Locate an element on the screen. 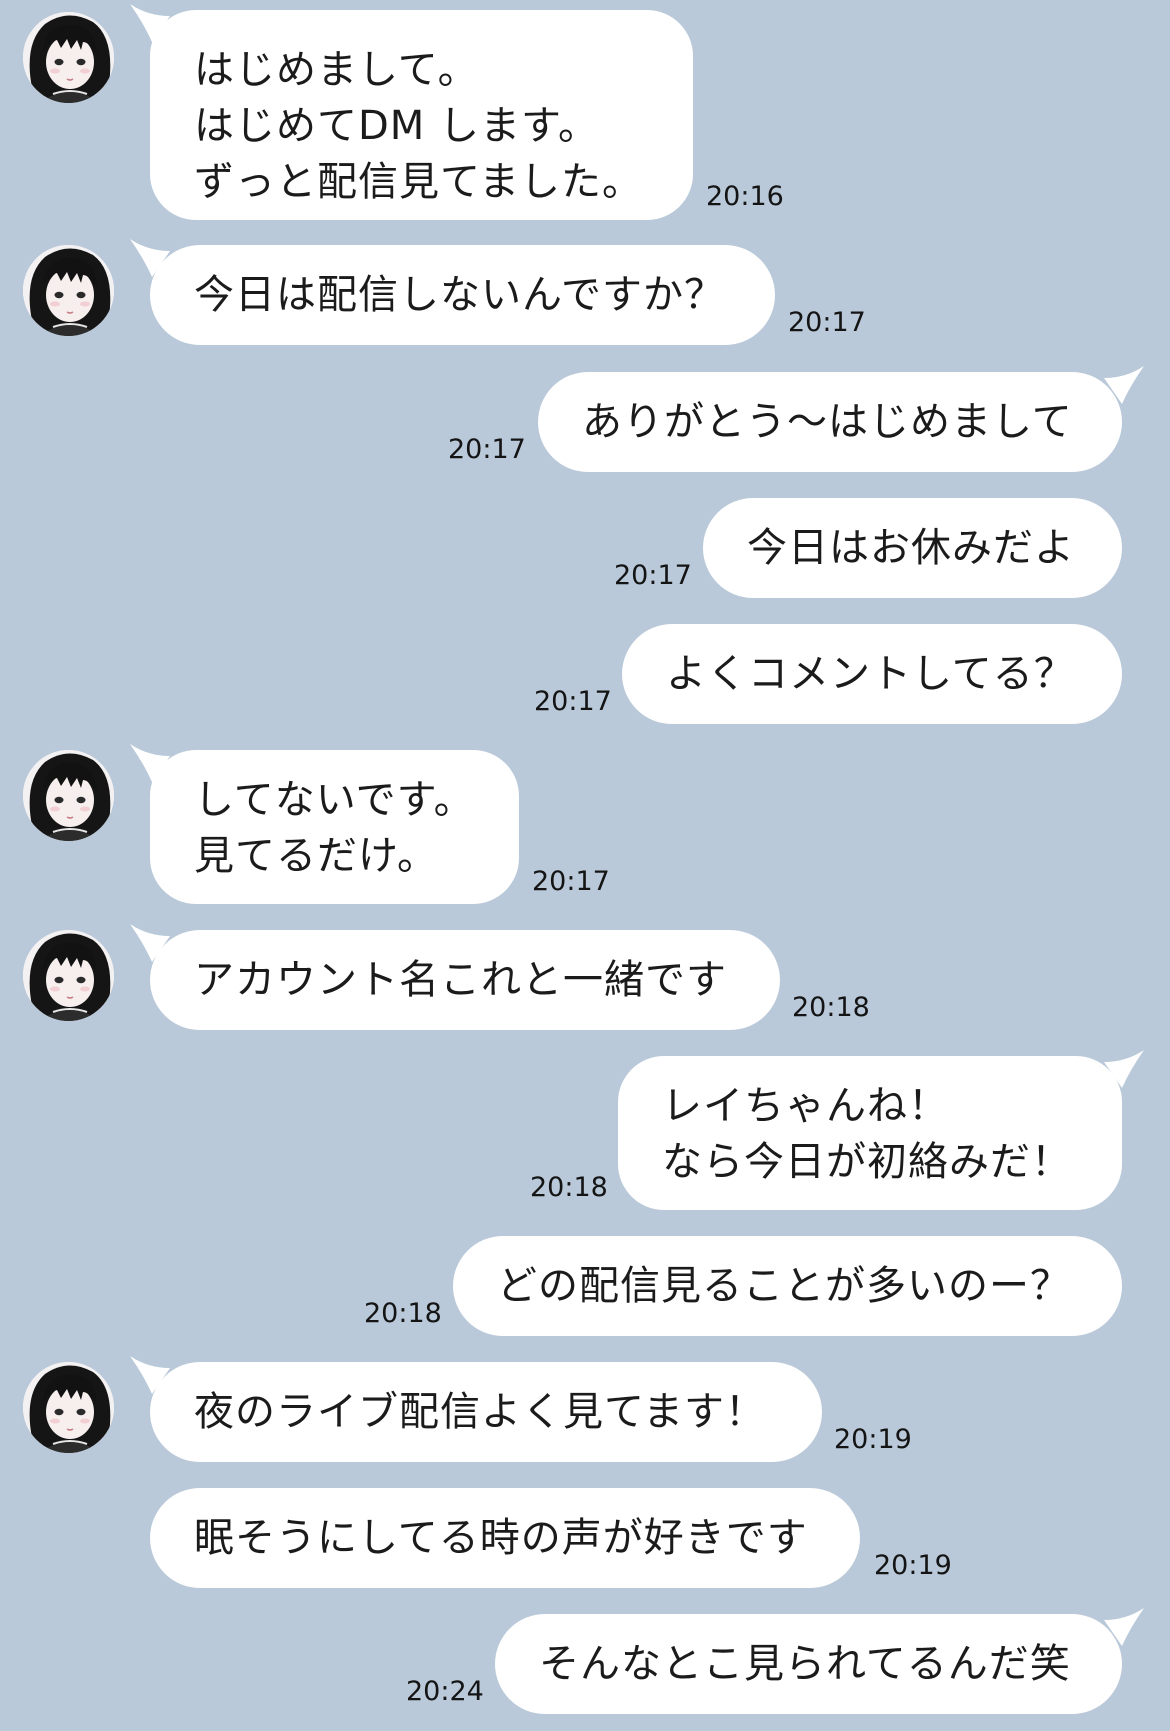 This screenshot has width=1170, height=1731. message-text: アカウント名これと一緒です is located at coordinates (460, 980).